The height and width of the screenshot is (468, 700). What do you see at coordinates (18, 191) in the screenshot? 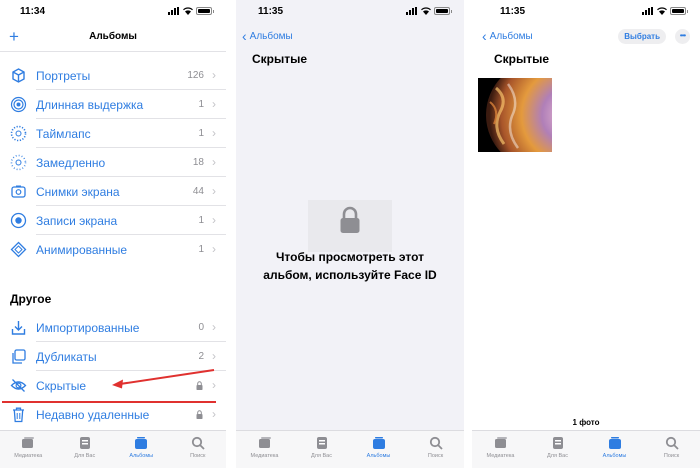
I see `screenshot-icon` at bounding box center [18, 191].